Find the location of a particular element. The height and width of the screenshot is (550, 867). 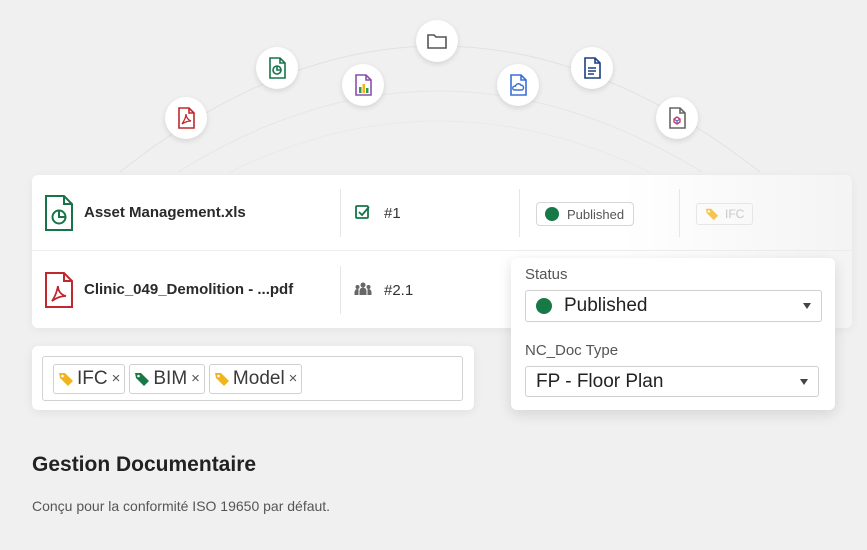

file-name: Asset Management.xls is located at coordinates (165, 212).